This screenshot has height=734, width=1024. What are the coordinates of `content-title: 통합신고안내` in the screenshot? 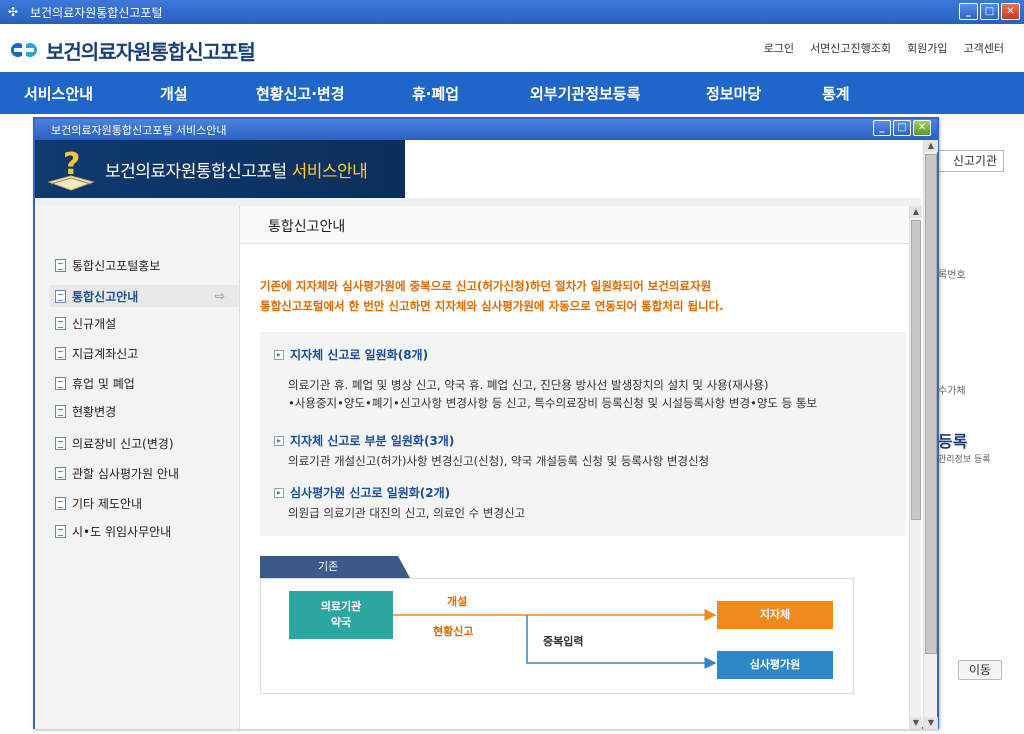 It's located at (307, 227).